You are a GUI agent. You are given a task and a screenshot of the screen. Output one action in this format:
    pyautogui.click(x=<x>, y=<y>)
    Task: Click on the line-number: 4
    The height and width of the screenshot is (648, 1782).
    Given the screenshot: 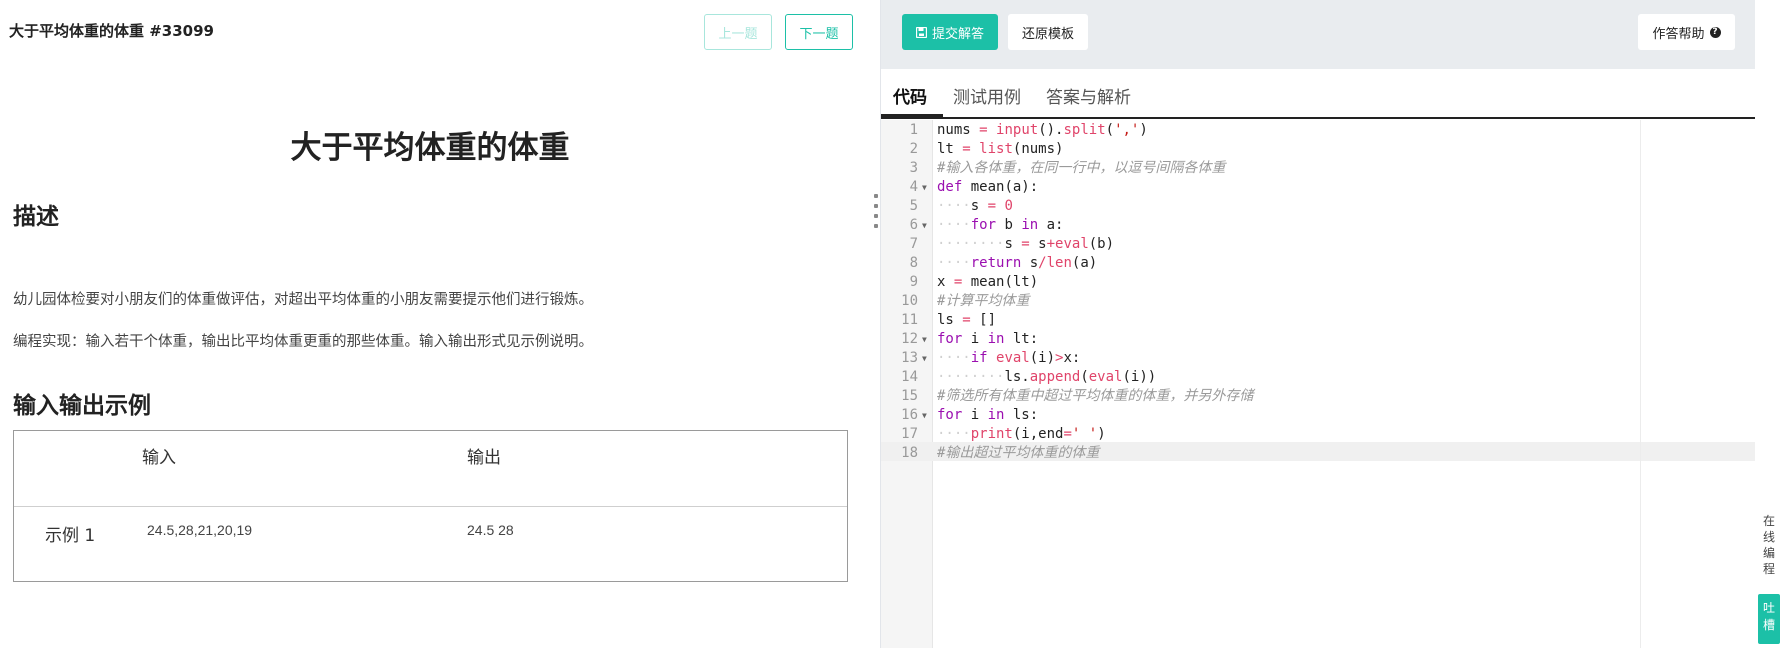 What is the action you would take?
    pyautogui.click(x=913, y=187)
    